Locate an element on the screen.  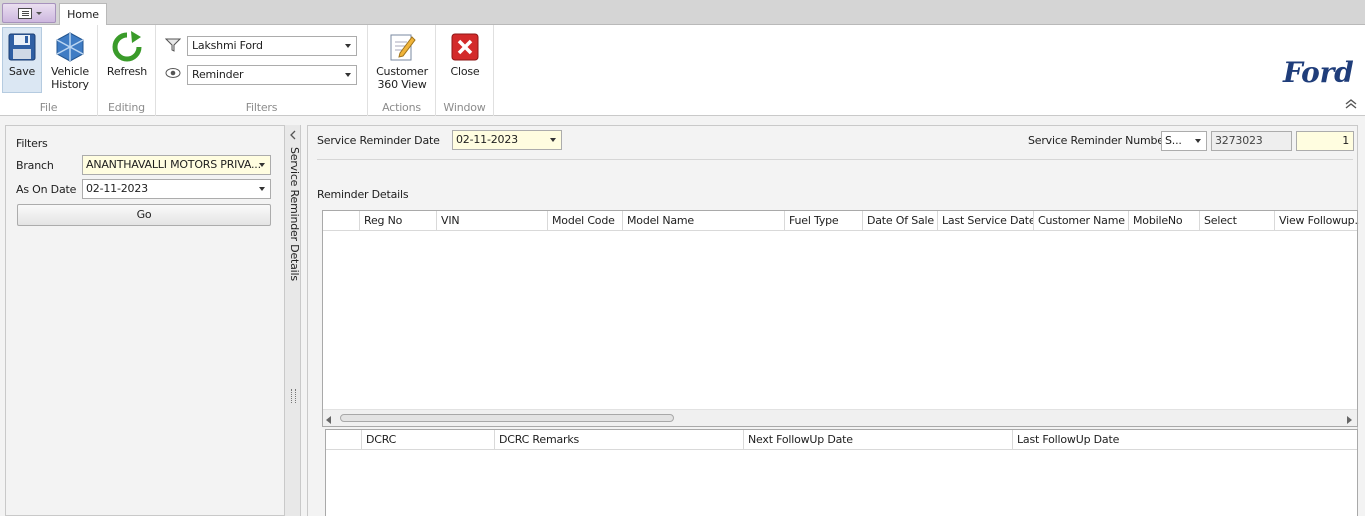
vehicle-history-label-1: Vehicle is located at coordinates (70, 71).